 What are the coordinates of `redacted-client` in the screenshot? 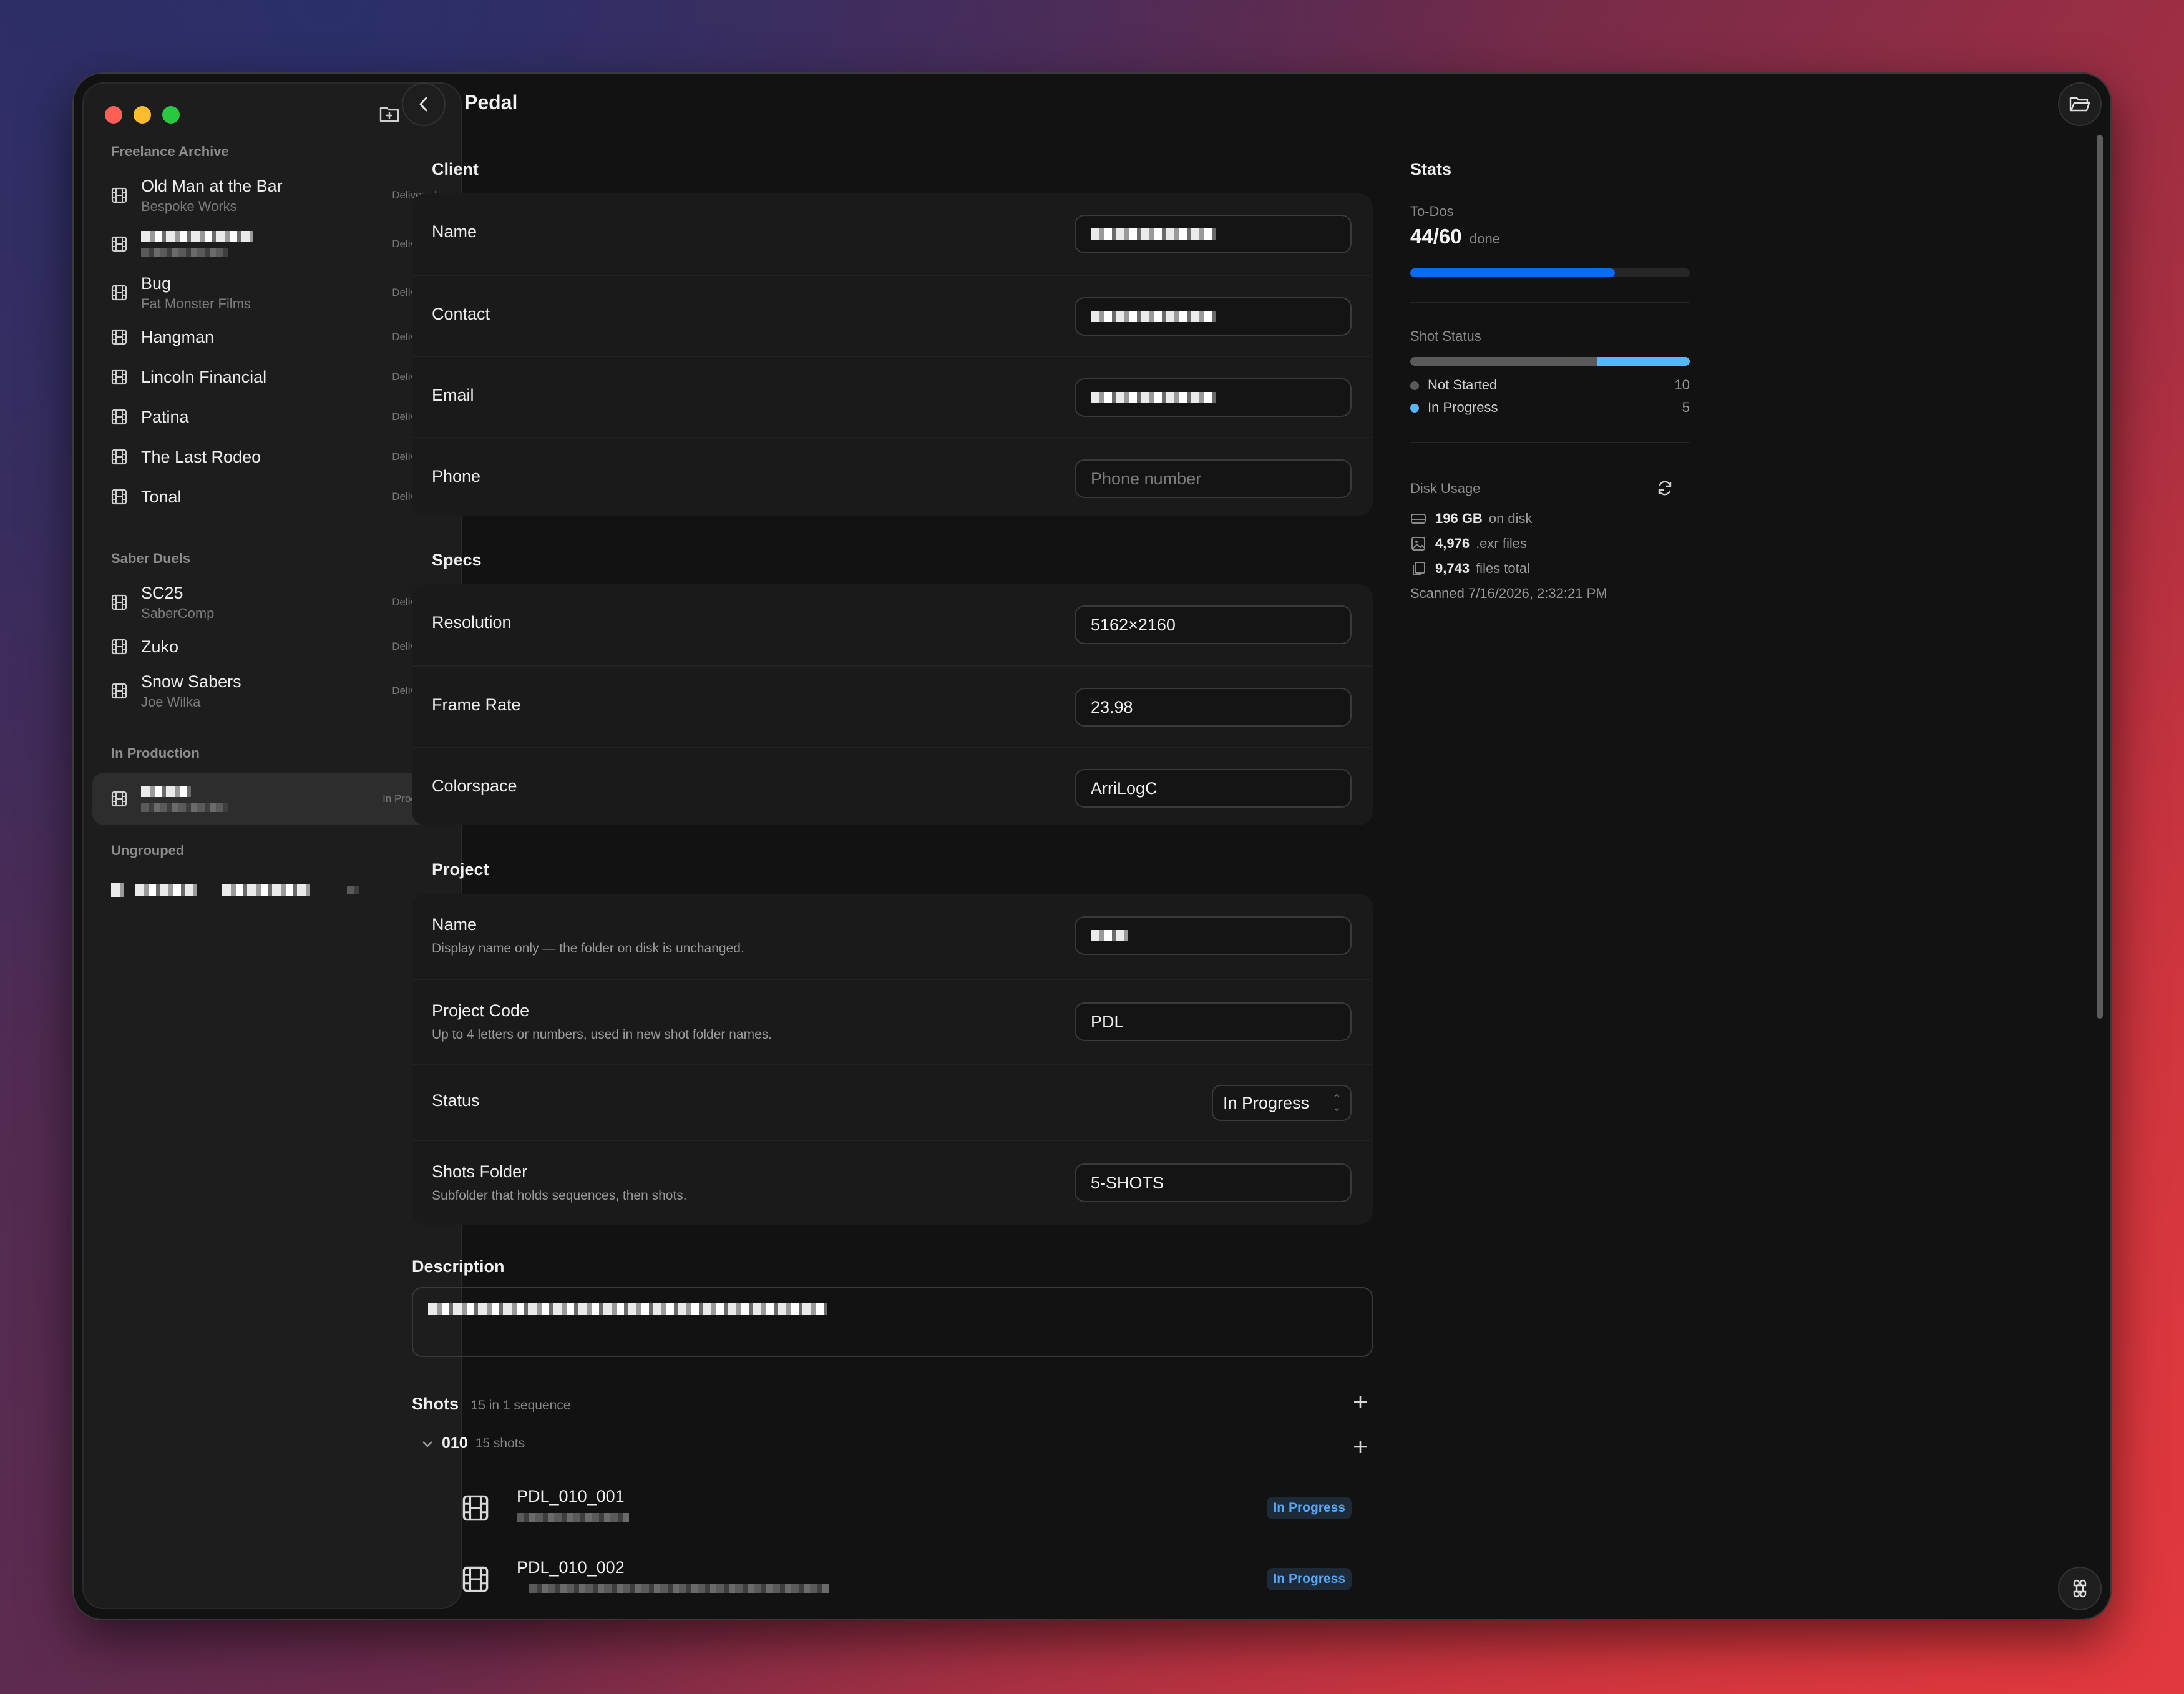 It's located at (185, 807).